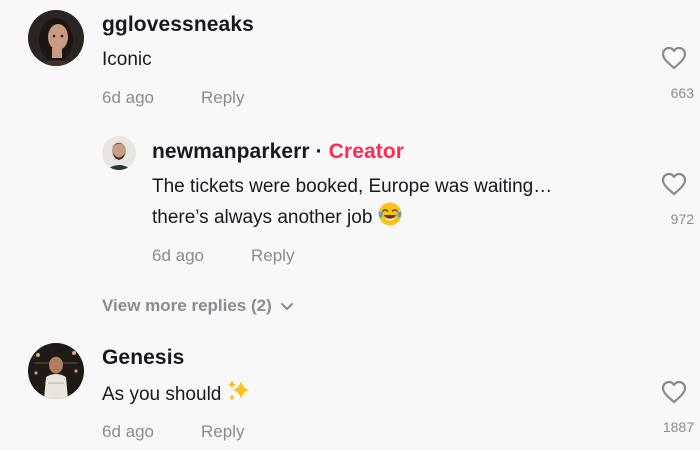 The width and height of the screenshot is (700, 450). I want to click on like-button: 1887, so click(674, 407).